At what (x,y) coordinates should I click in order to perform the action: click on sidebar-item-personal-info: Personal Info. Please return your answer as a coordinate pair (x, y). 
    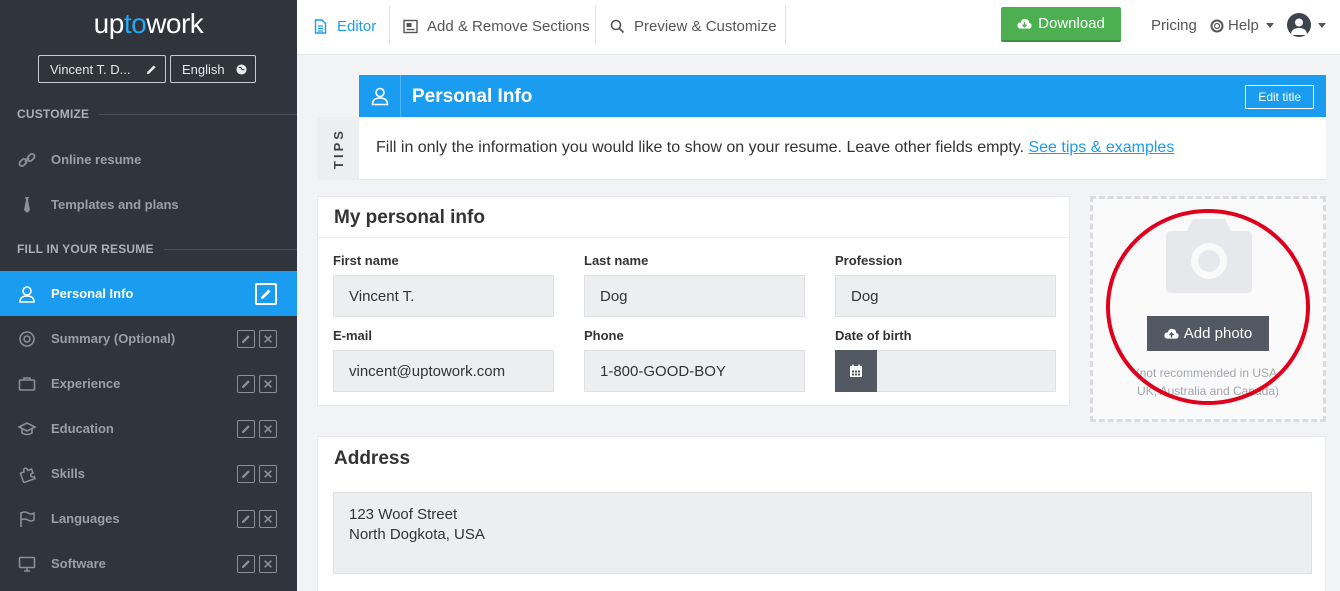
    Looking at the image, I should click on (148, 293).